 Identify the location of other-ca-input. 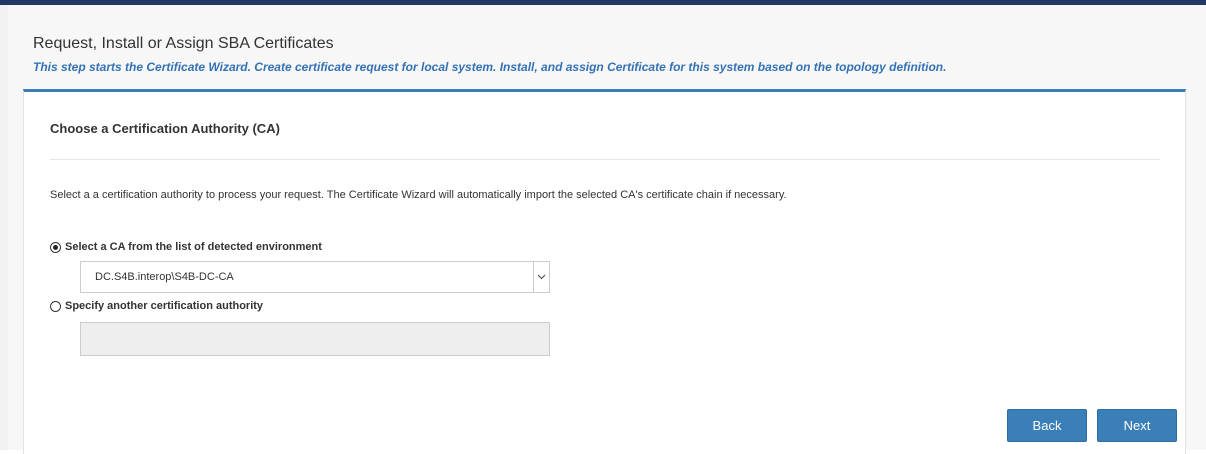
(315, 339).